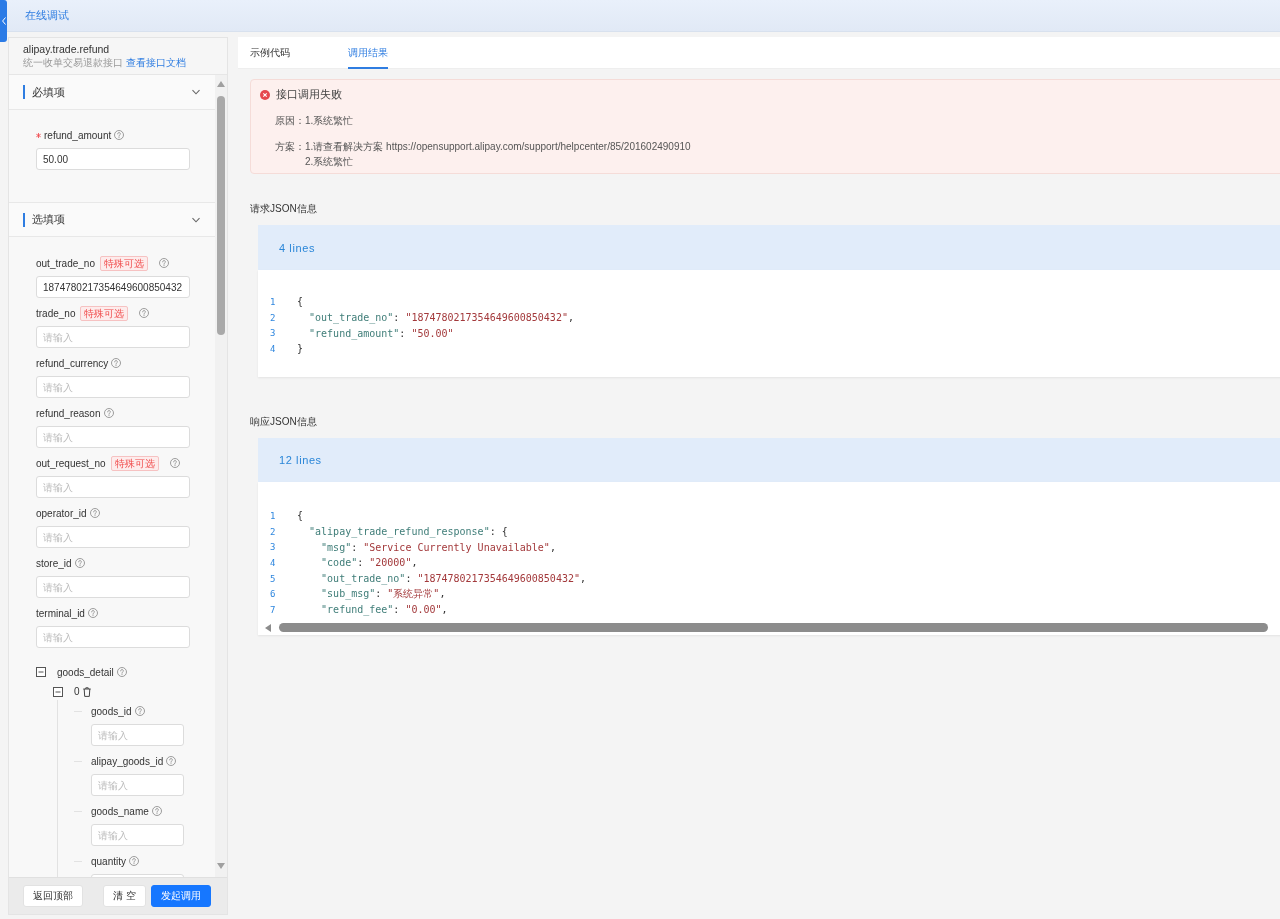 This screenshot has height=919, width=1280. What do you see at coordinates (329, 121) in the screenshot?
I see `reason-text: 1.系统繁忙` at bounding box center [329, 121].